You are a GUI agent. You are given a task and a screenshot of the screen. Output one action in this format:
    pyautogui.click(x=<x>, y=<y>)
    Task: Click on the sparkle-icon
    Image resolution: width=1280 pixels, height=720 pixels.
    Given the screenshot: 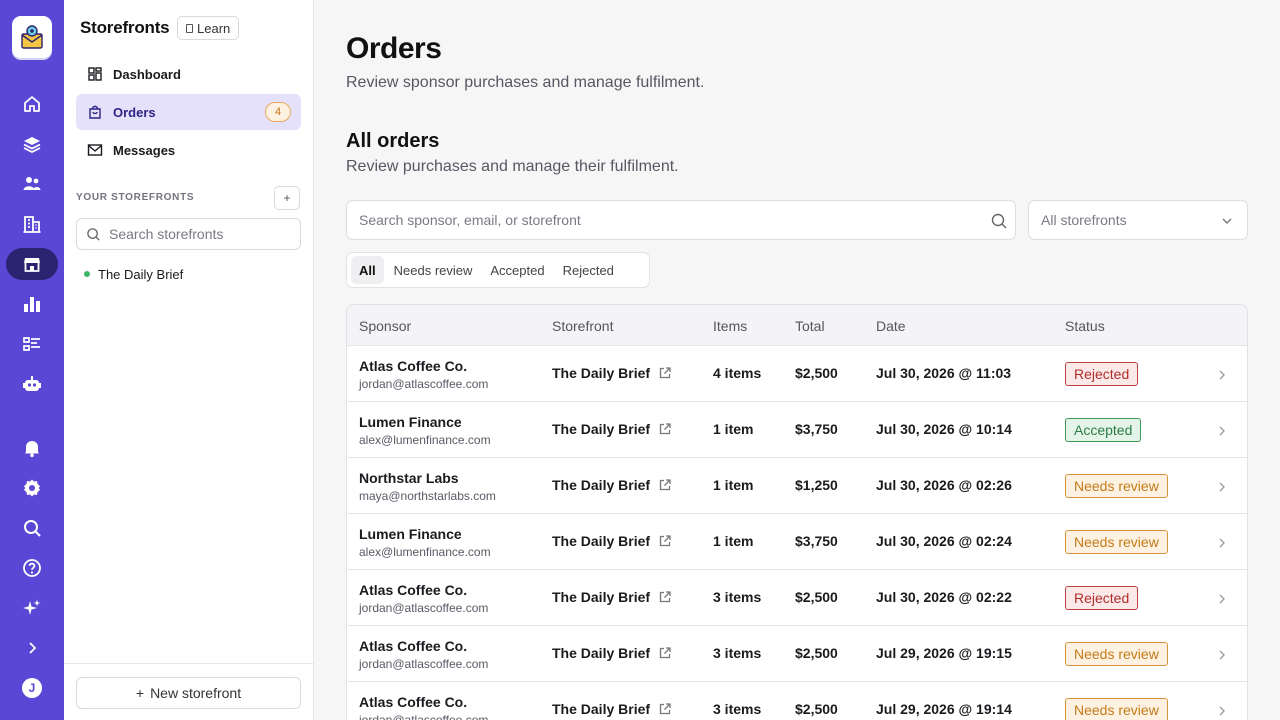 What is the action you would take?
    pyautogui.click(x=32, y=607)
    